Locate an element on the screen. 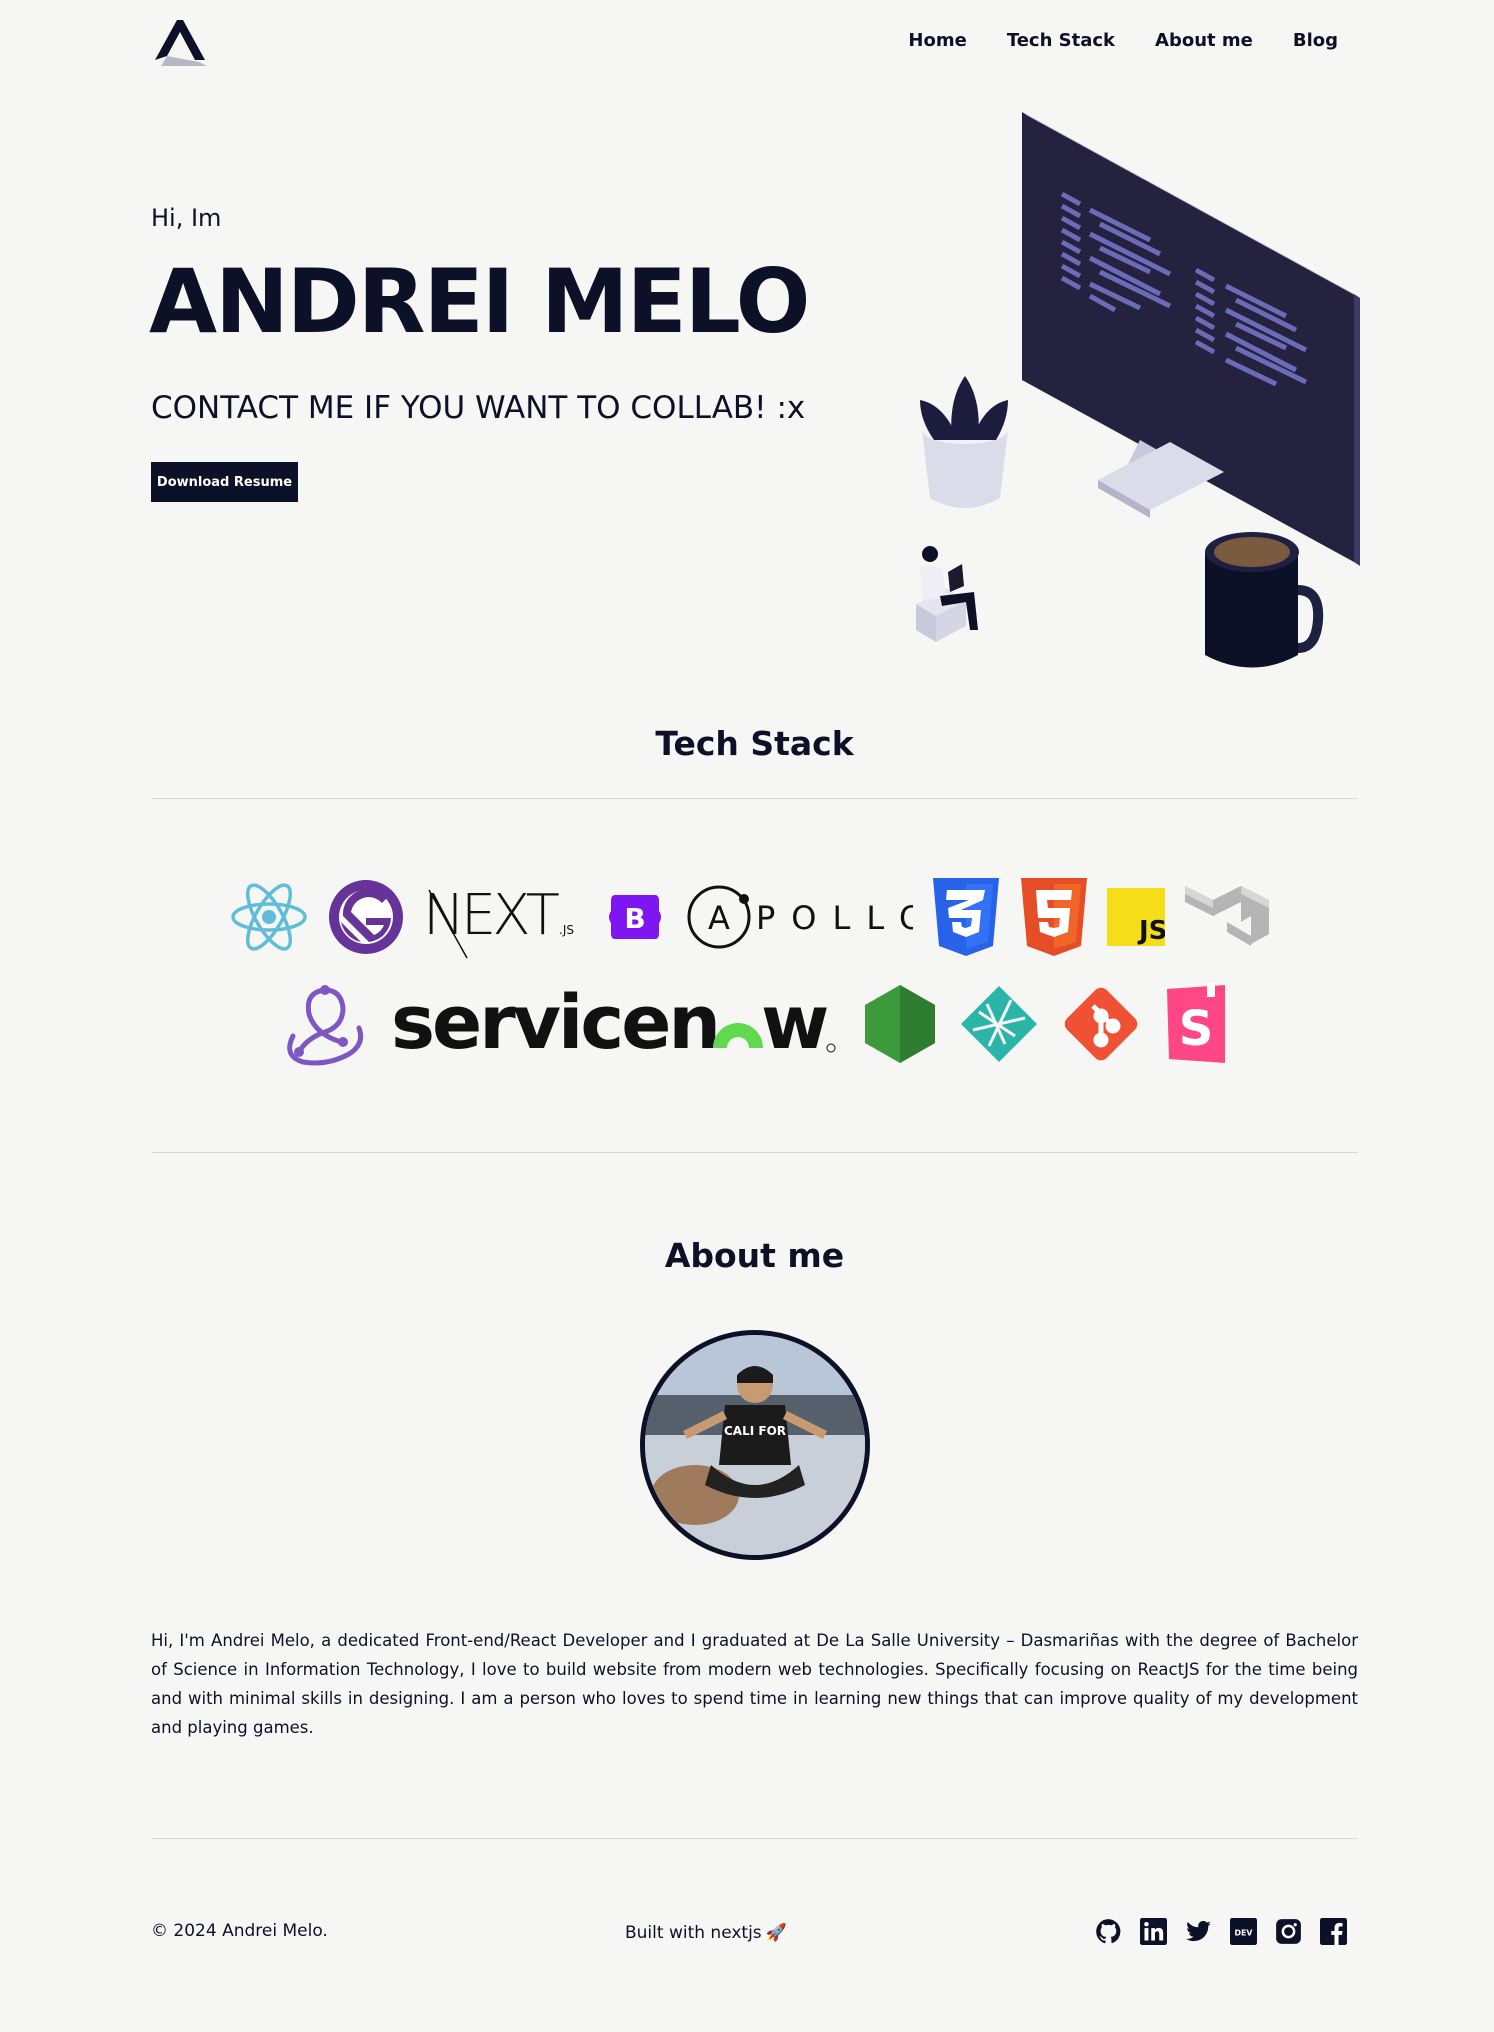 The height and width of the screenshot is (2032, 1494). footer-built-with-text: Built with nextjs is located at coordinates (693, 1933).